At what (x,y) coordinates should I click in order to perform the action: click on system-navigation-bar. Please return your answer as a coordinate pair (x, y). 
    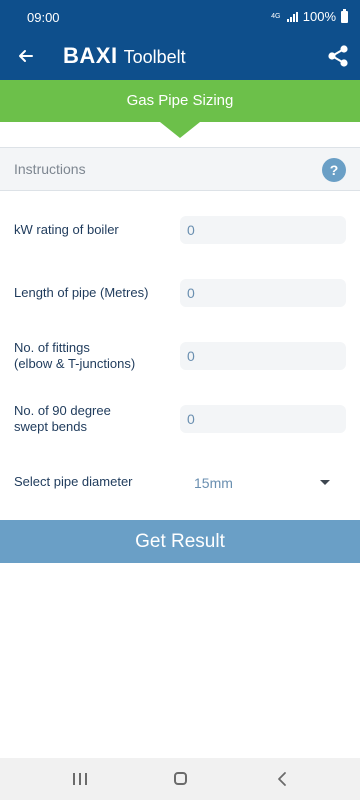
    Looking at the image, I should click on (180, 779).